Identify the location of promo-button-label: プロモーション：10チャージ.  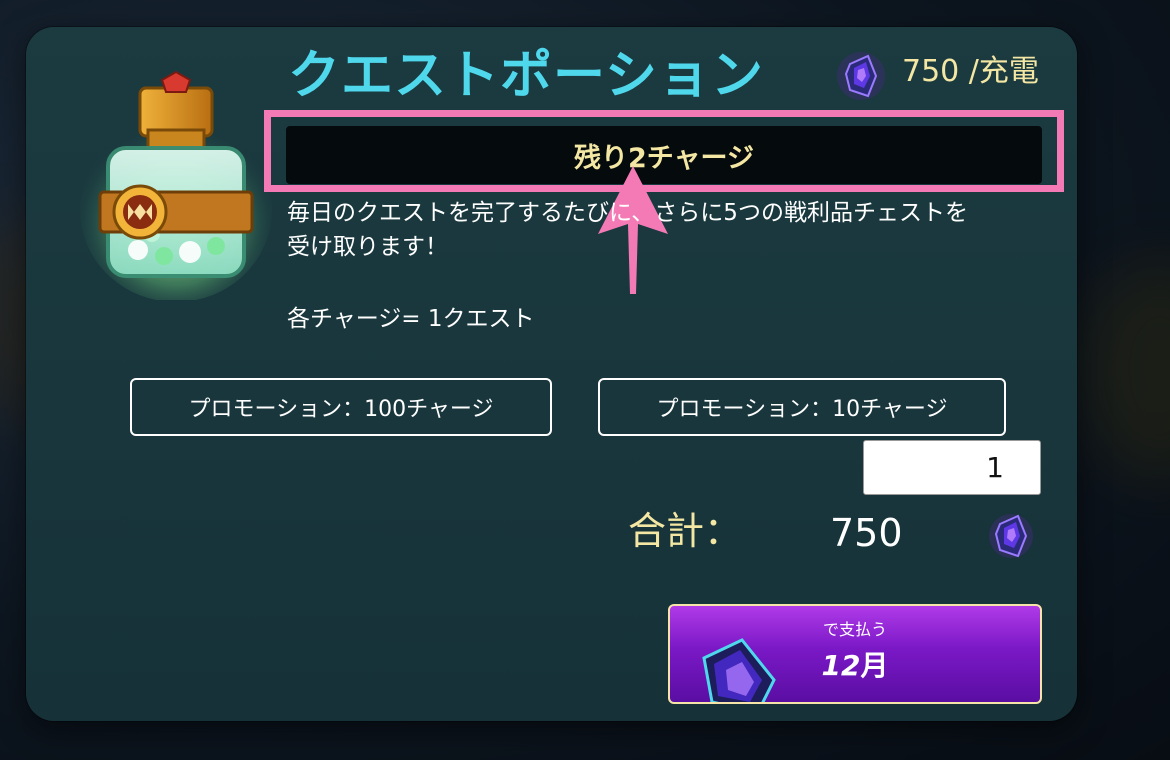
(802, 409).